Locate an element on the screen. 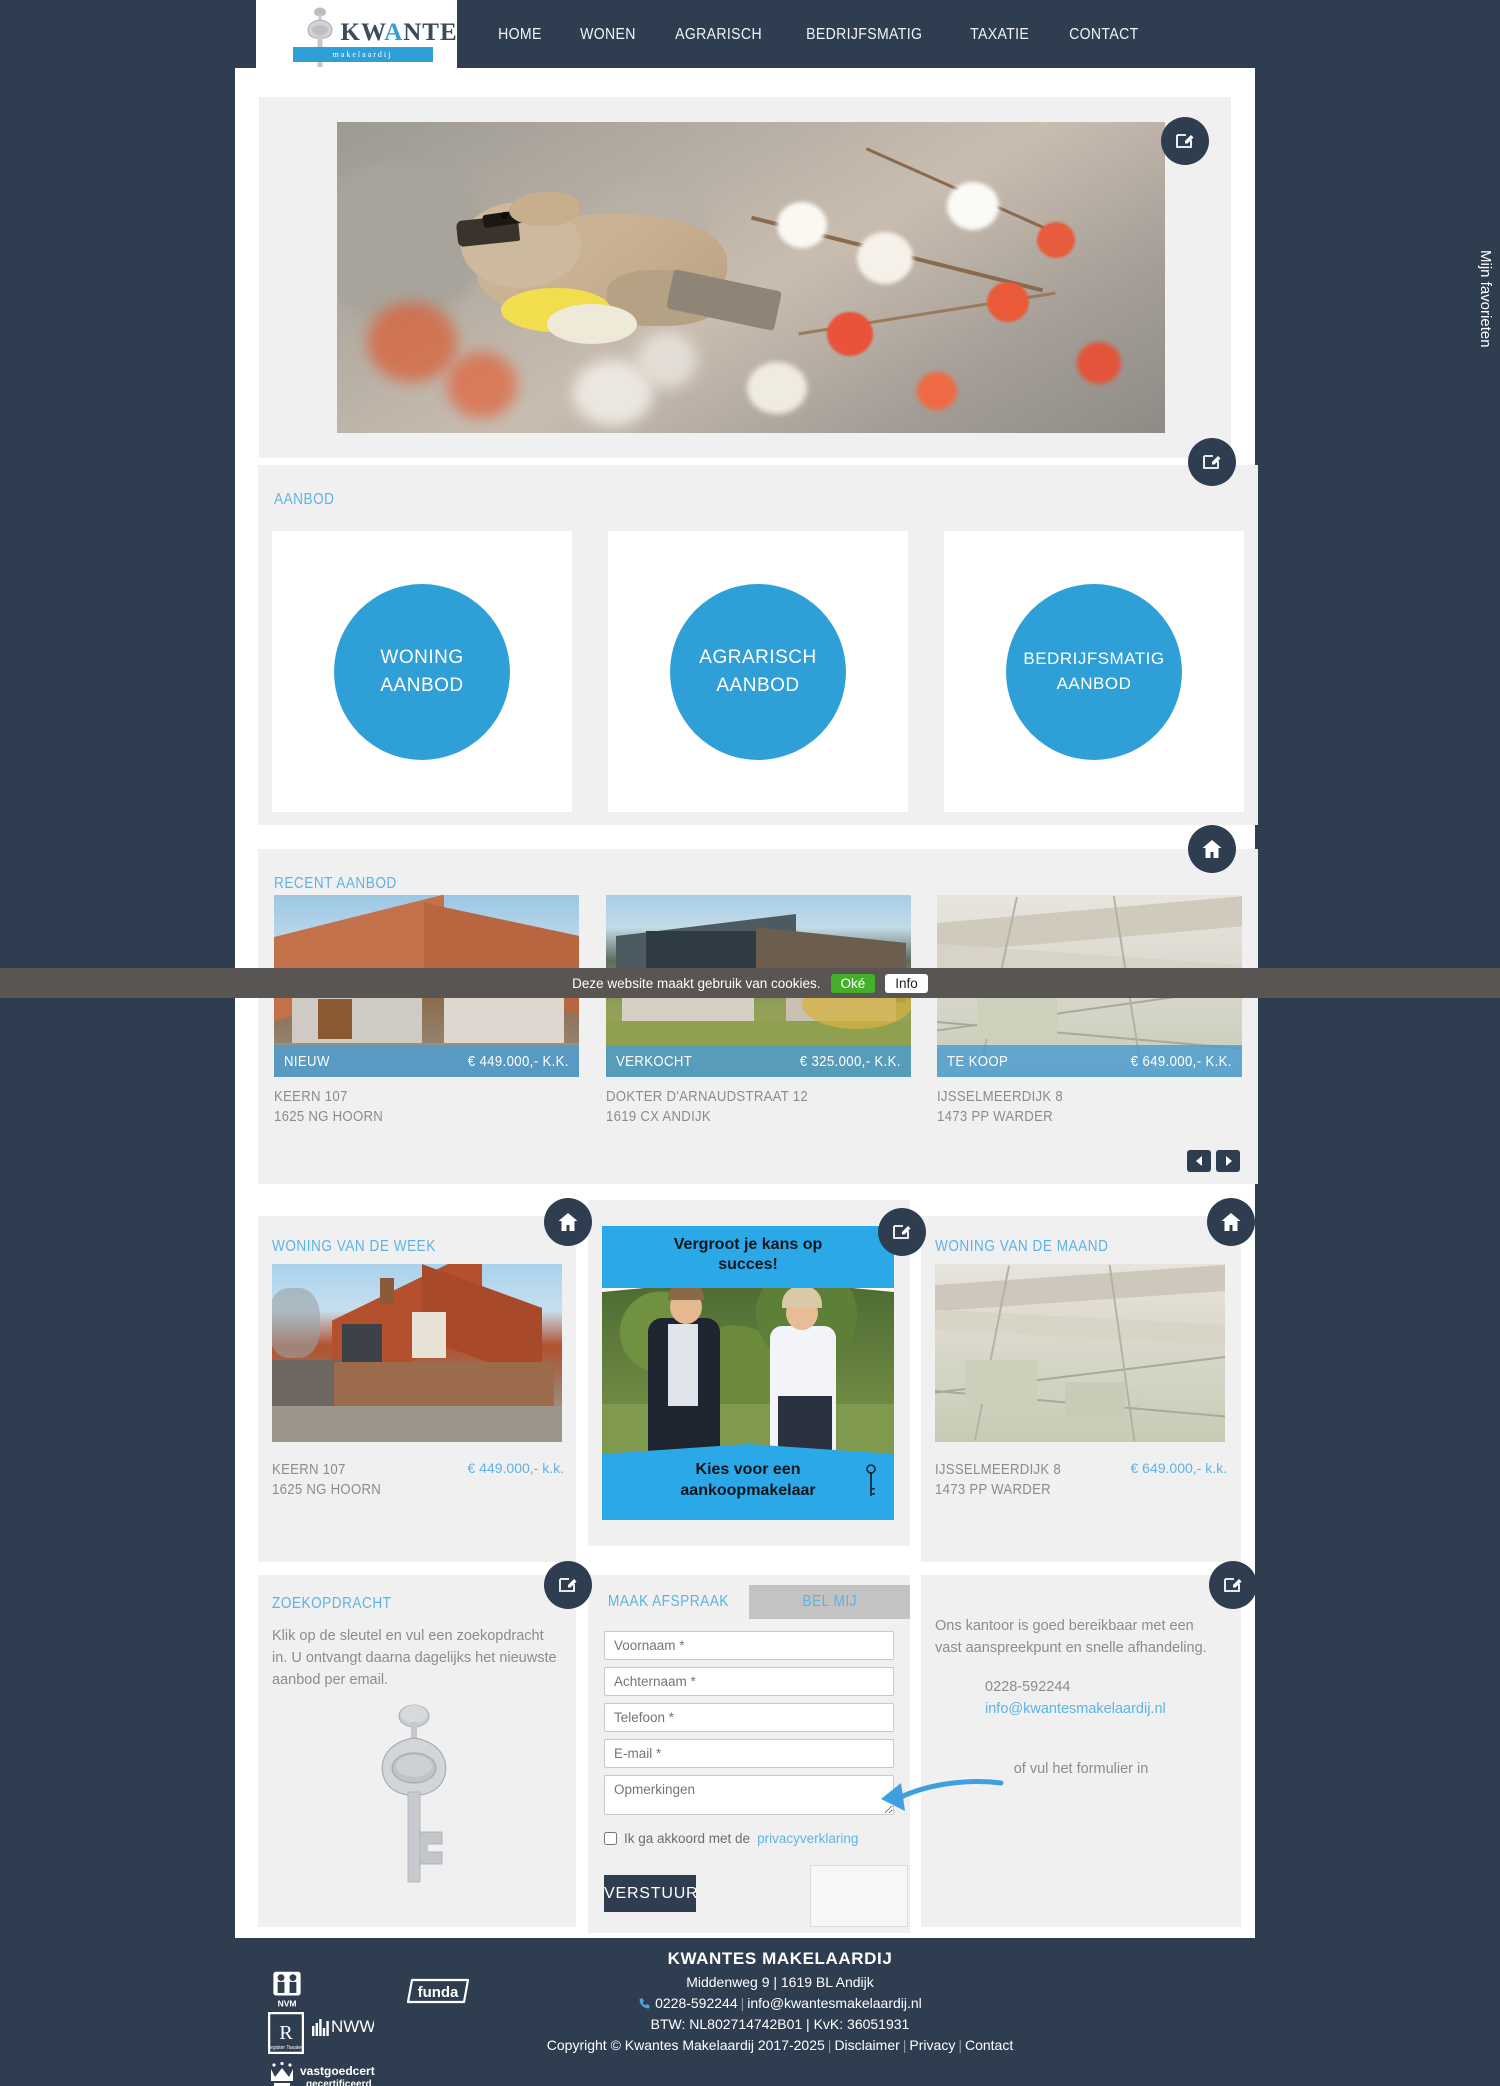 Image resolution: width=1500 pixels, height=2086 pixels. zoekopdracht-title: ZOEKOPDRACHT is located at coordinates (332, 1603).